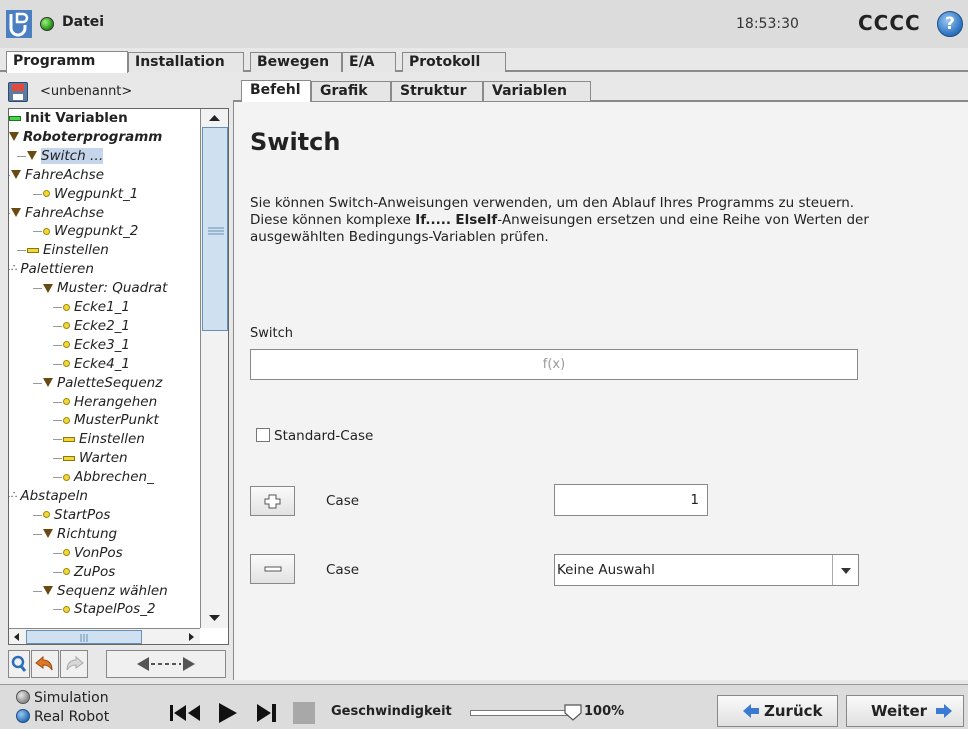 This screenshot has width=968, height=729. I want to click on robot-status-icon, so click(47, 24).